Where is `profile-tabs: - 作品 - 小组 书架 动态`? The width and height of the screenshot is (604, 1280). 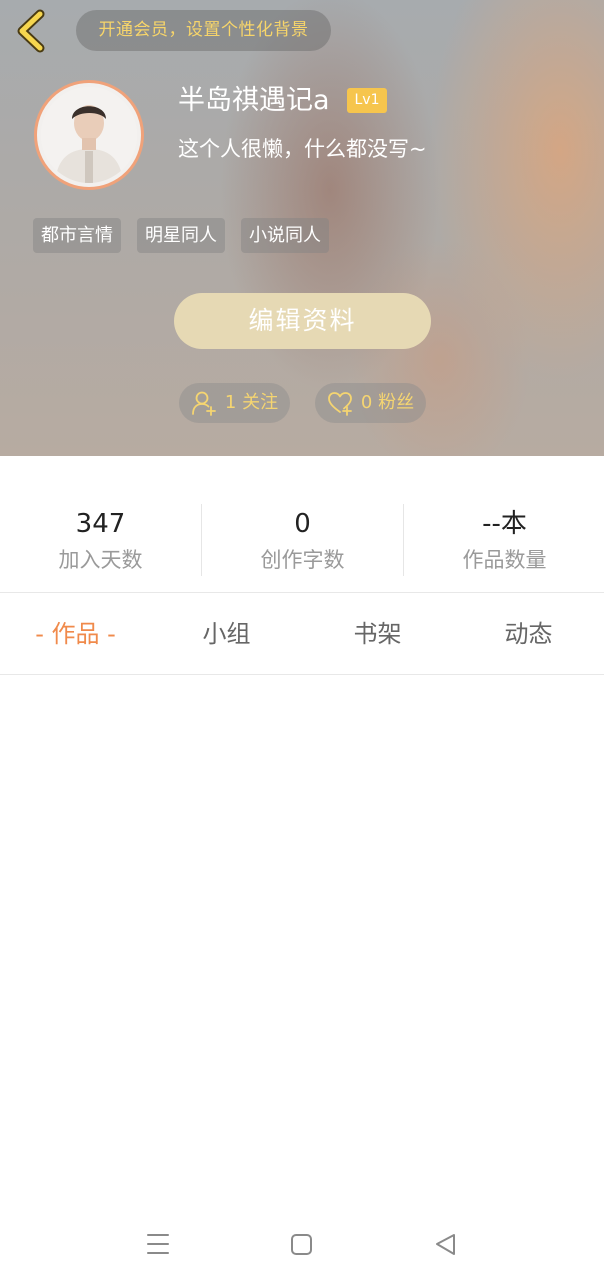
profile-tabs: - 作品 - 小组 书架 动态 is located at coordinates (302, 634).